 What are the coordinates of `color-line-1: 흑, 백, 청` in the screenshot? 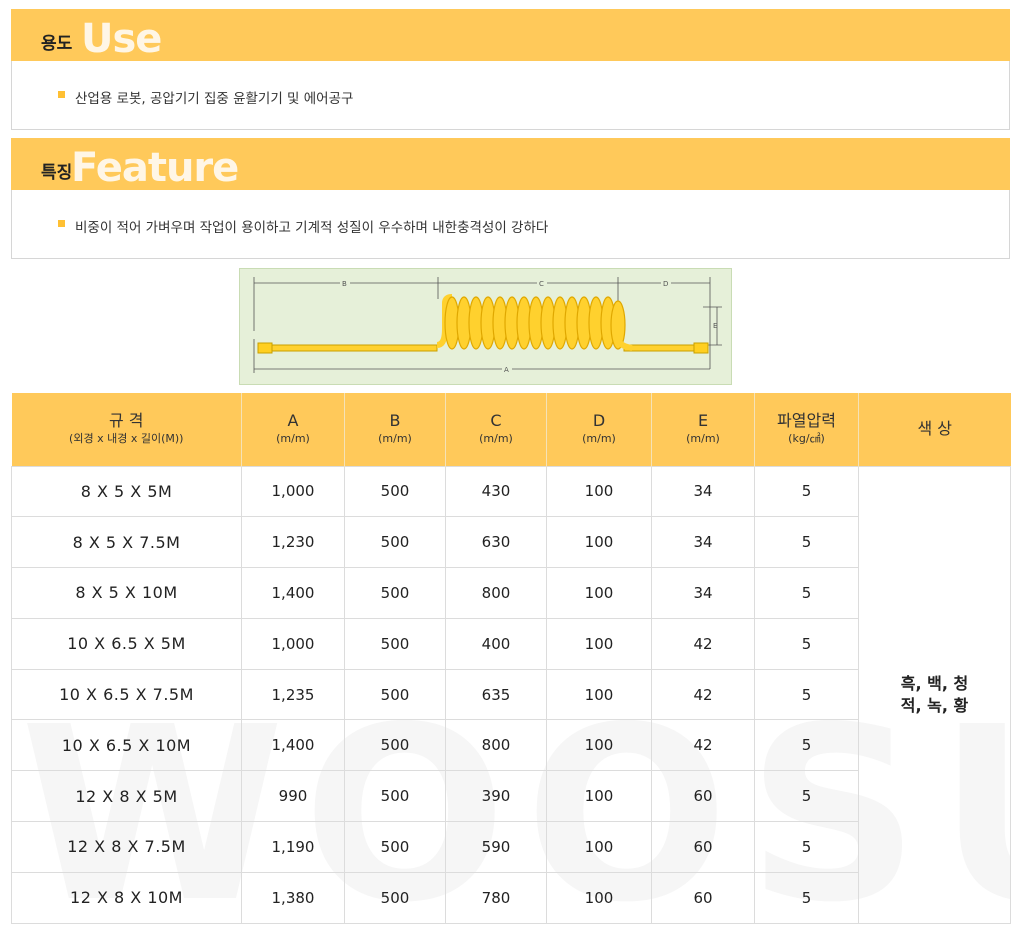 It's located at (934, 683).